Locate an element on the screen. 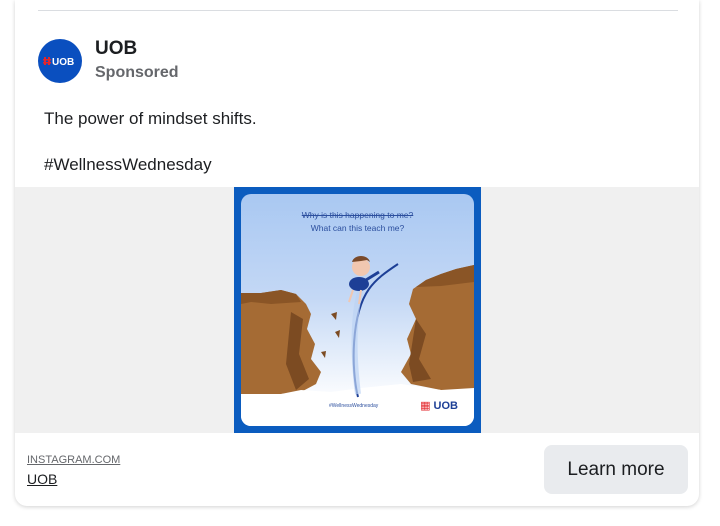 This screenshot has width=720, height=526. ad-logo: ▦ UOB is located at coordinates (439, 405).